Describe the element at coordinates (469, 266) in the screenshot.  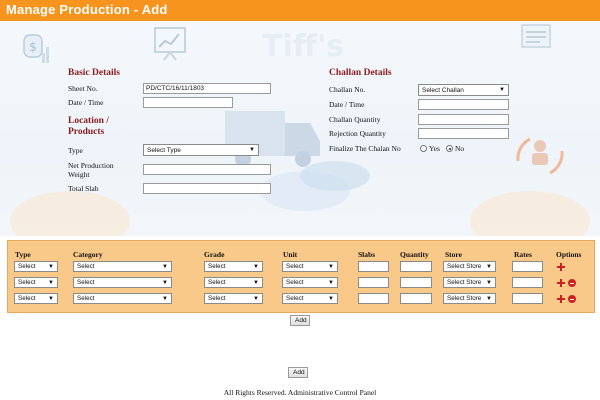
I see `row-1-store-select: Select Store ▼` at that location.